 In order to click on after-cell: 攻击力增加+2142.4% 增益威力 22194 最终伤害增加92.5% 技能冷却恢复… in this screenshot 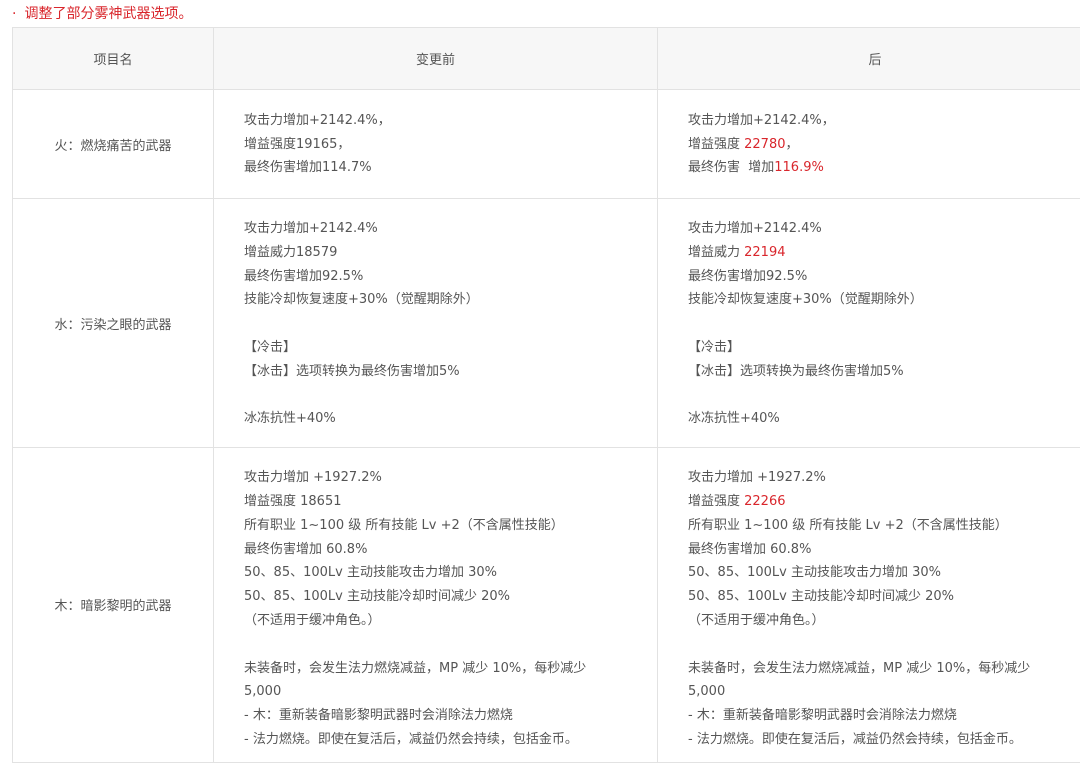, I will do `click(868, 323)`.